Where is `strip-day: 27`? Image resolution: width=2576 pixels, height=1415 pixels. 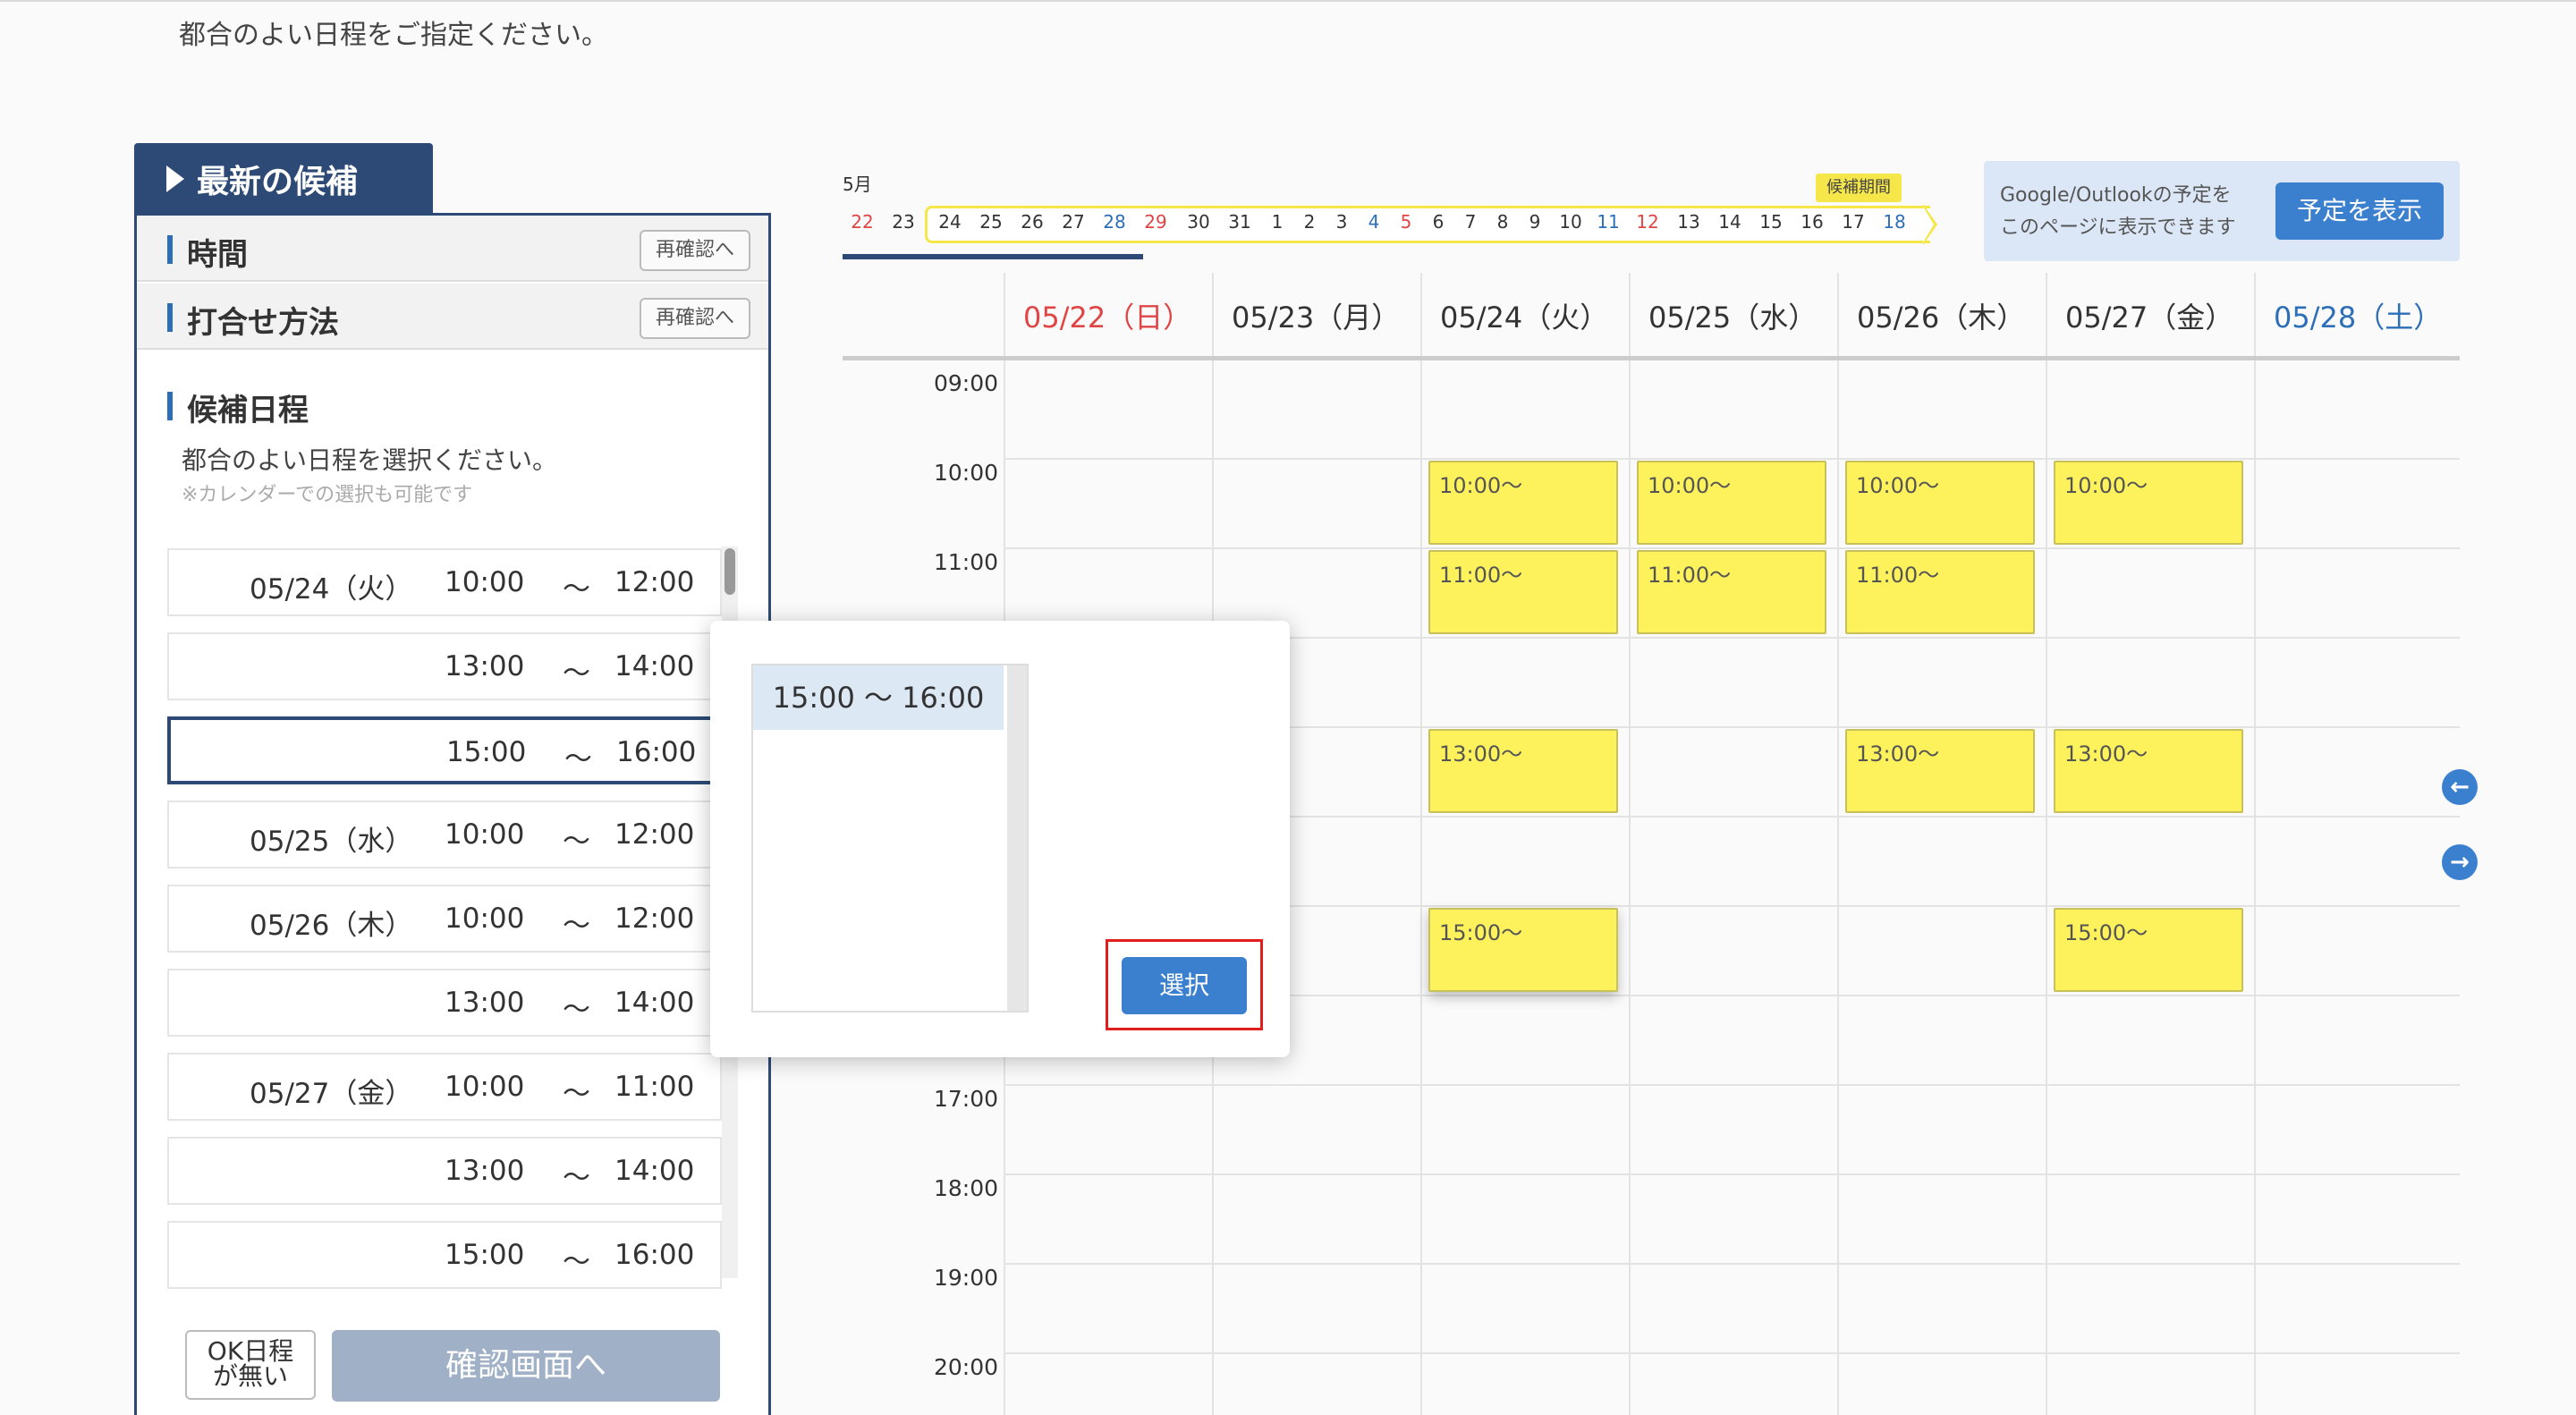 strip-day: 27 is located at coordinates (1073, 222).